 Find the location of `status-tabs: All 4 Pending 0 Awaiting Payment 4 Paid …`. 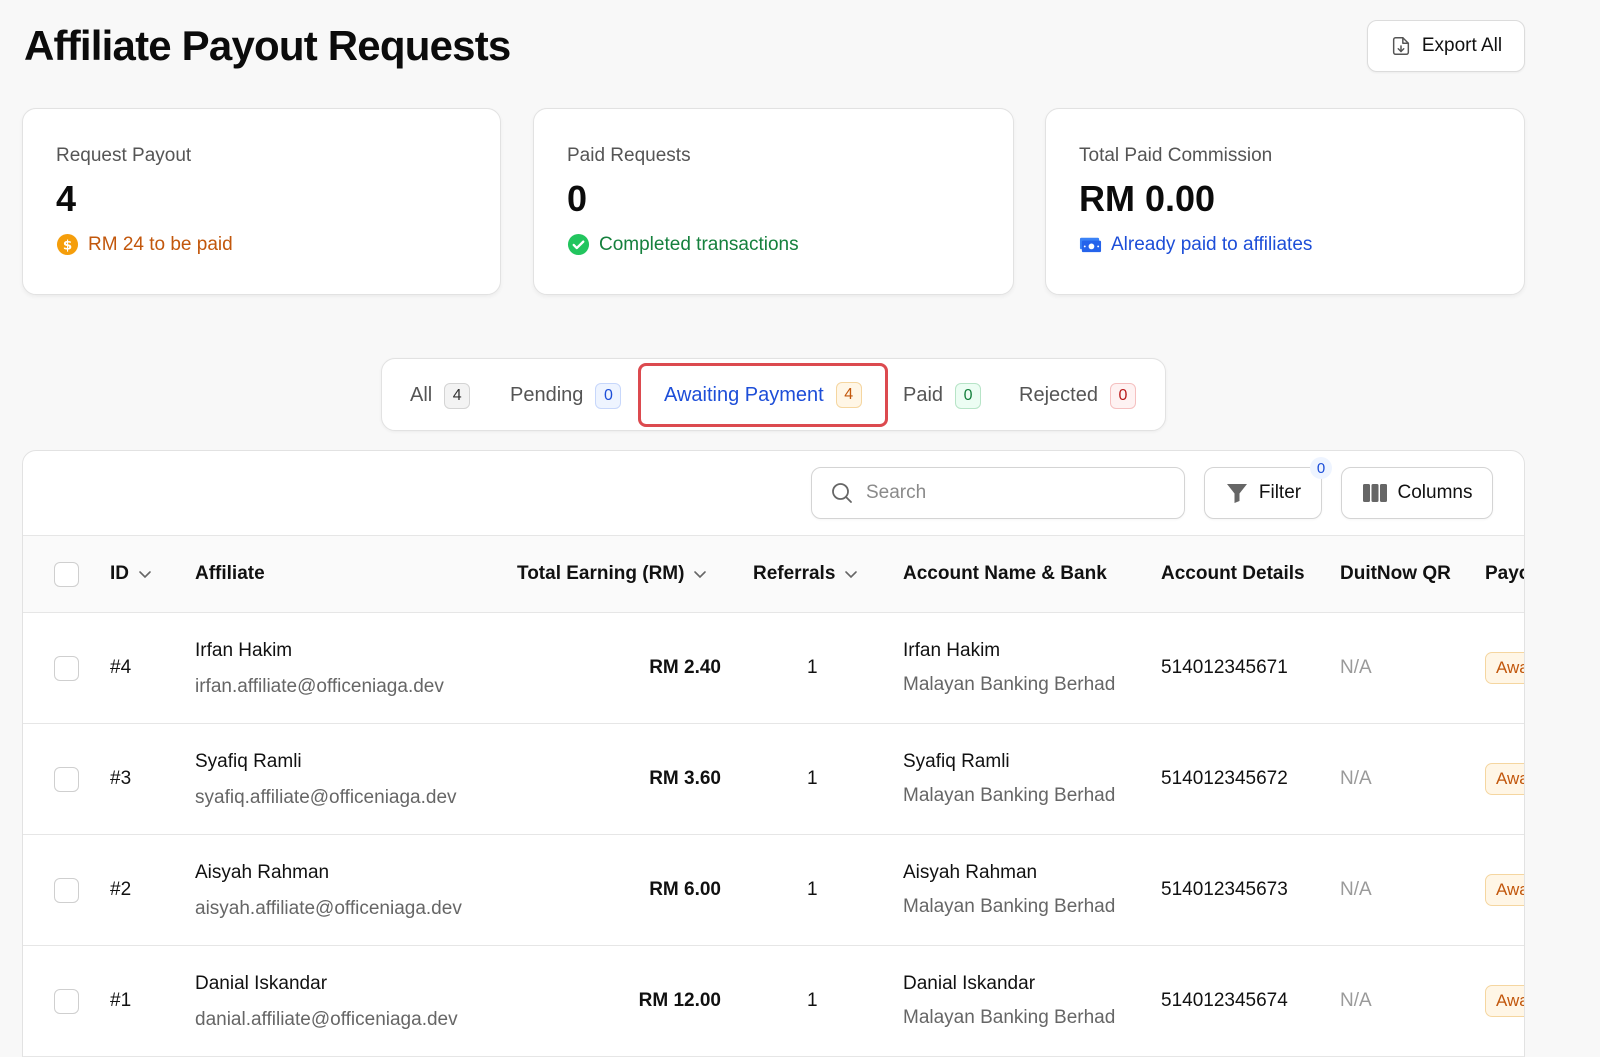

status-tabs: All 4 Pending 0 Awaiting Payment 4 Paid … is located at coordinates (773, 394).